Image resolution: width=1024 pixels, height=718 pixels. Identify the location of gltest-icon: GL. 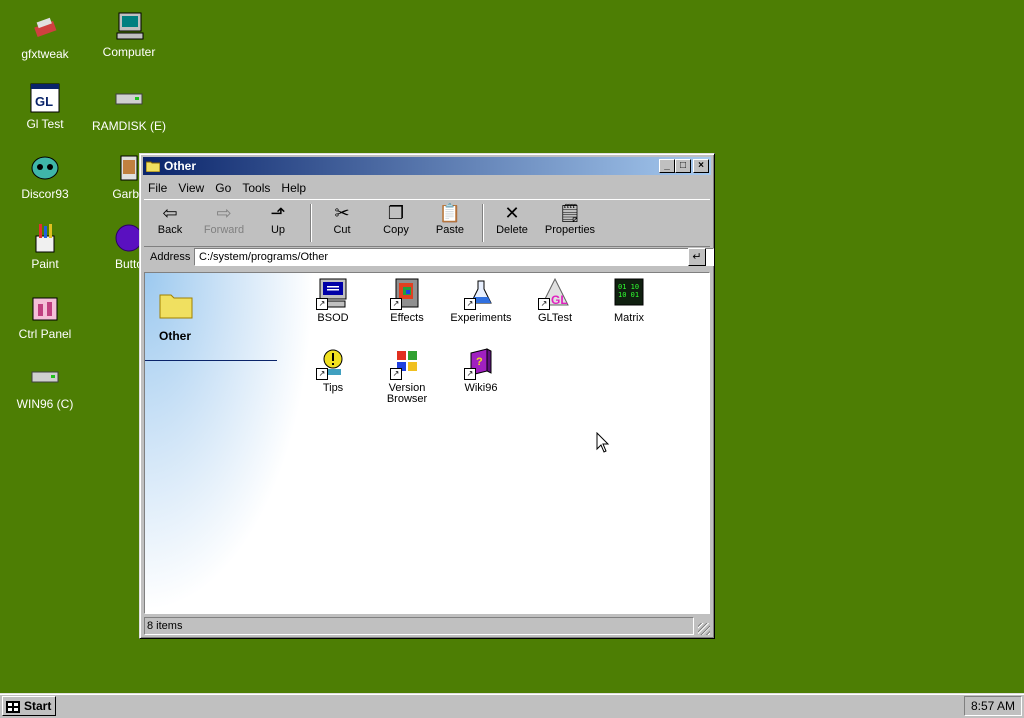
(45, 98).